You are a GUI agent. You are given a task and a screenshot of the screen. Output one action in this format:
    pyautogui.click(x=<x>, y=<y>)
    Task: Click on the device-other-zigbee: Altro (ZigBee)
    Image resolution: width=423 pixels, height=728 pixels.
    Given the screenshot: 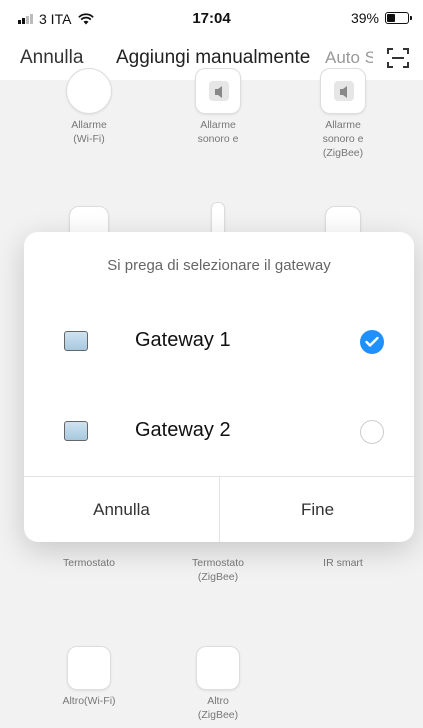 What is the action you would take?
    pyautogui.click(x=218, y=684)
    